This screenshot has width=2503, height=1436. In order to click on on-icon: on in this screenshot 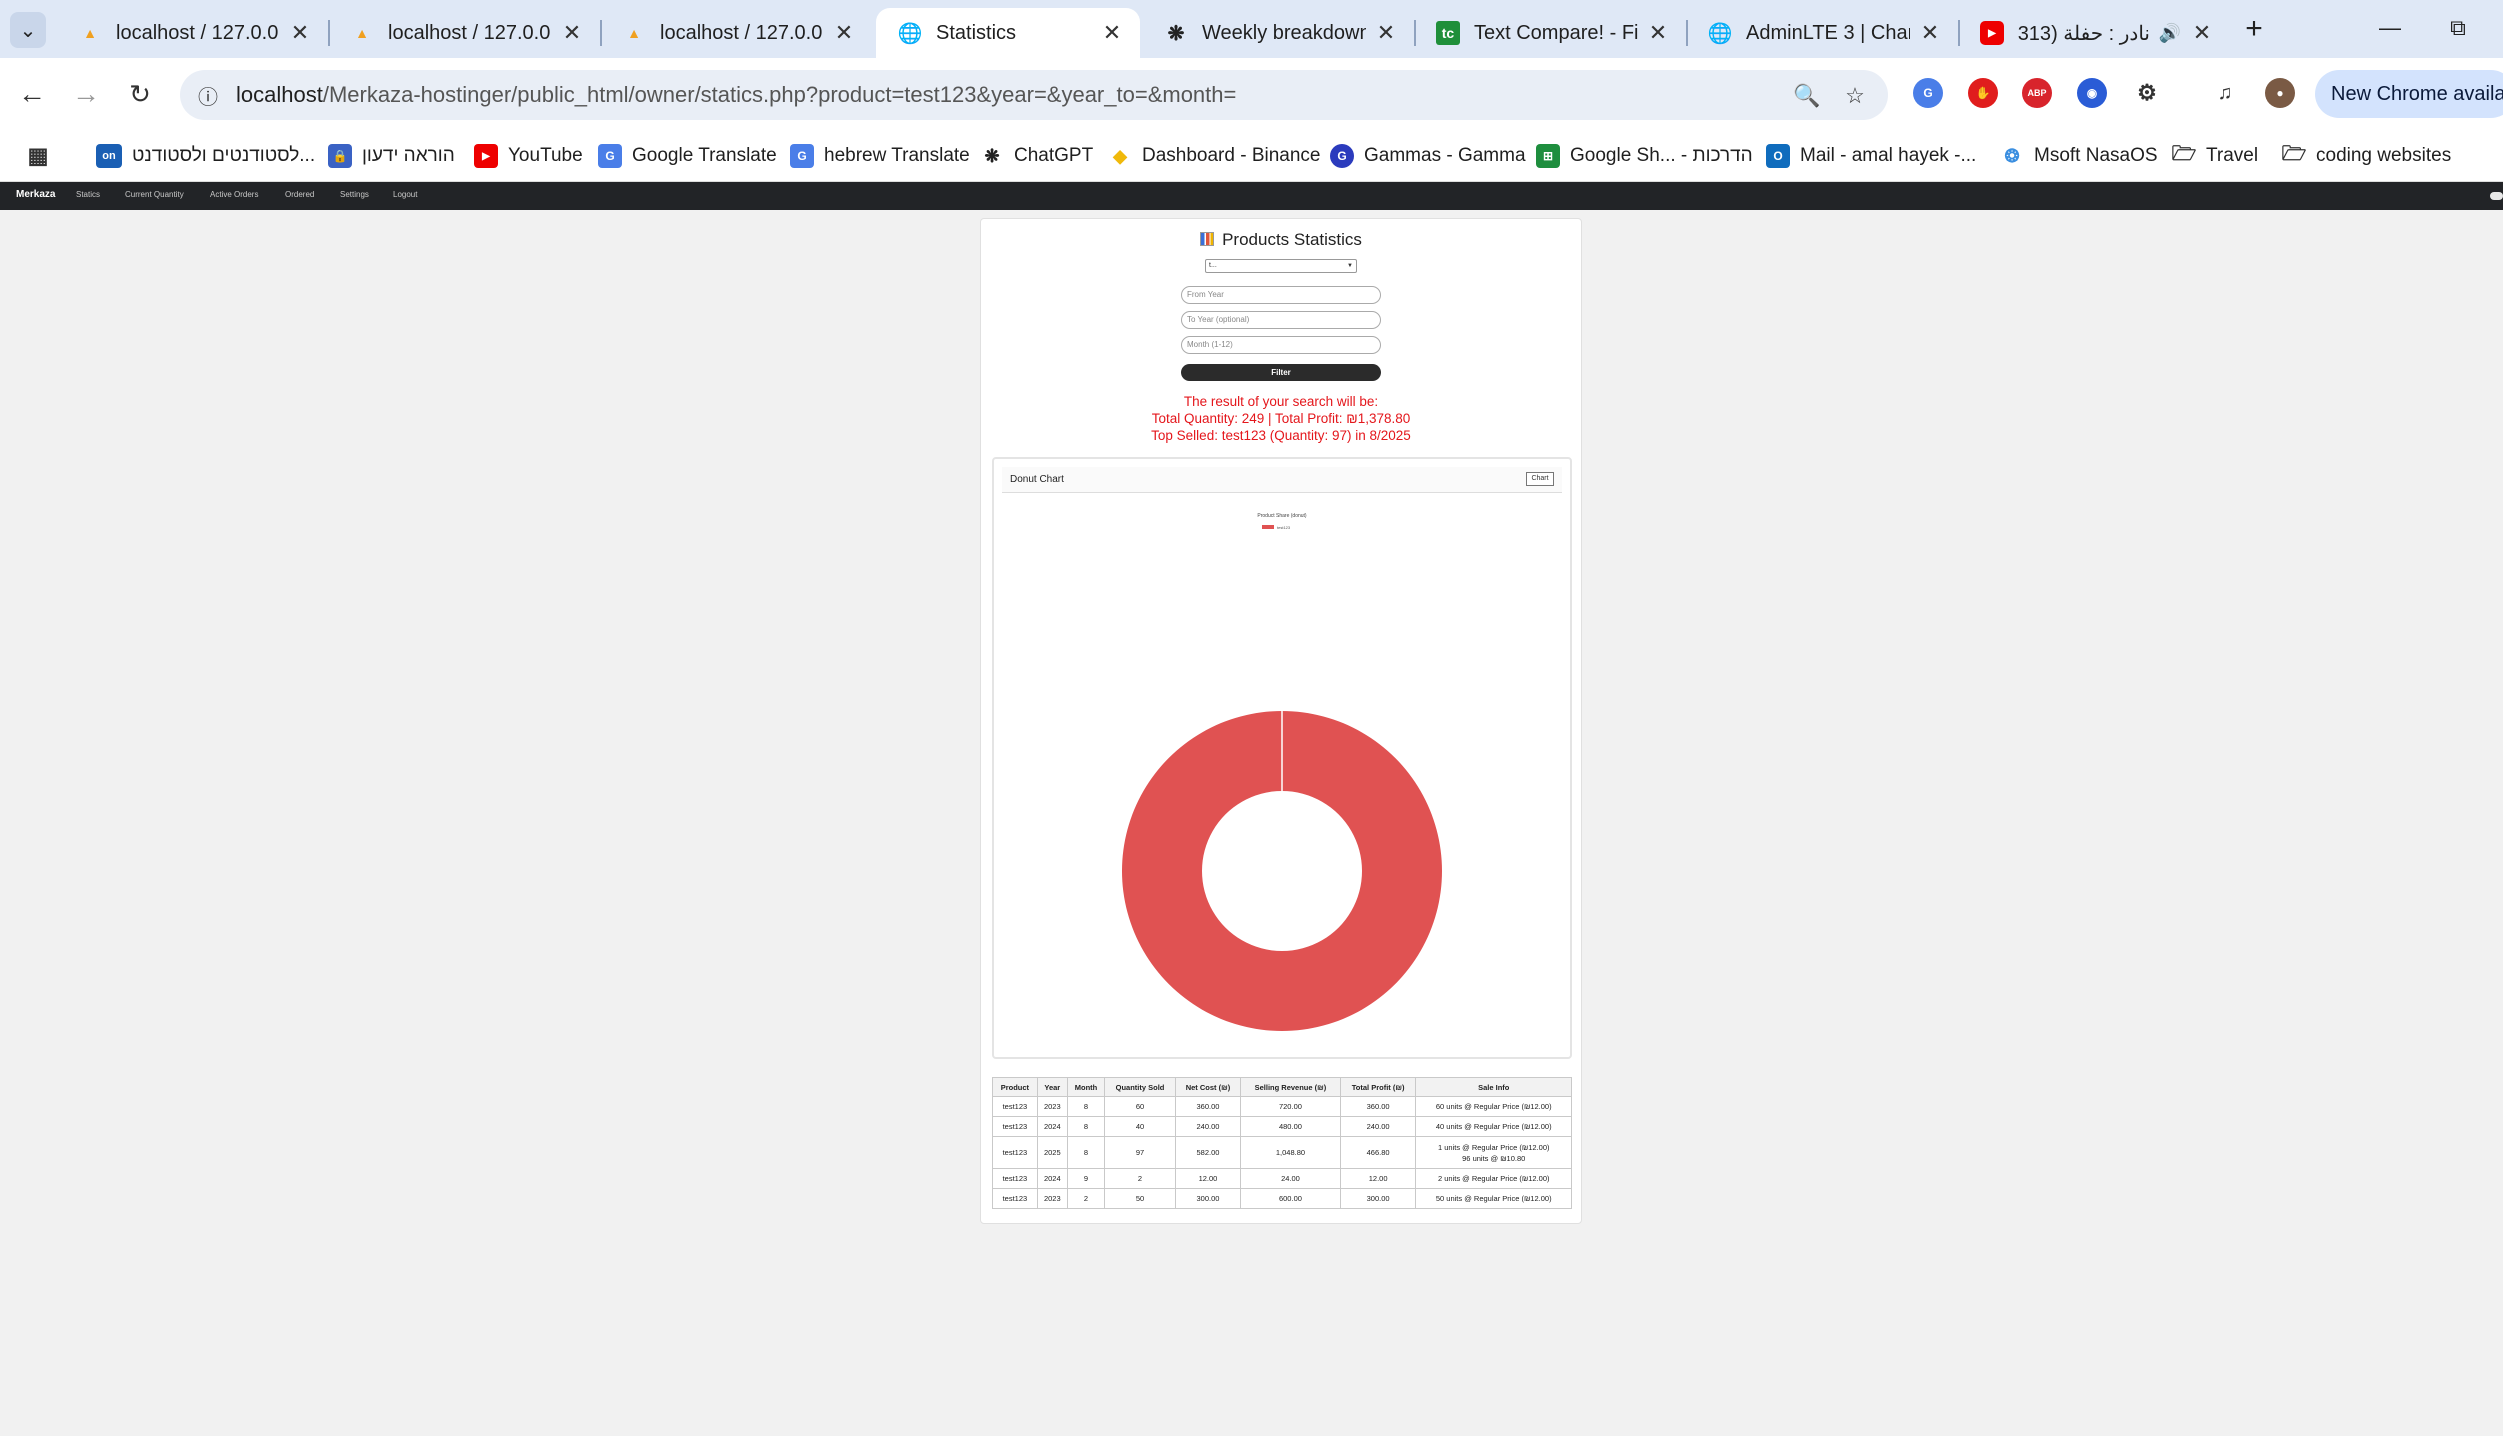, I will do `click(109, 156)`.